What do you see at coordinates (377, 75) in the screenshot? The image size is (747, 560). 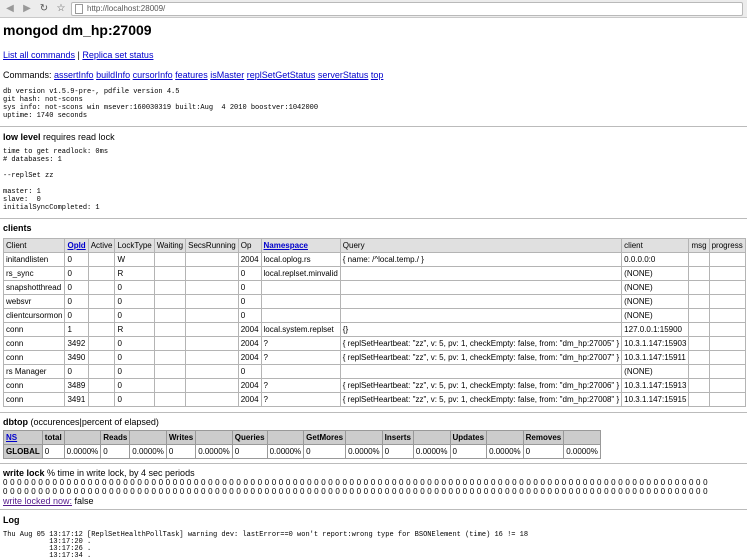 I see `command-link-top: top` at bounding box center [377, 75].